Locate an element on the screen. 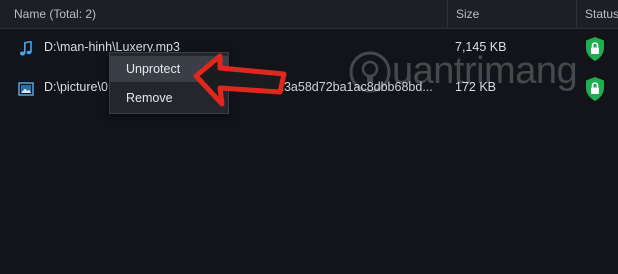  column-header-status: Status is located at coordinates (597, 14).